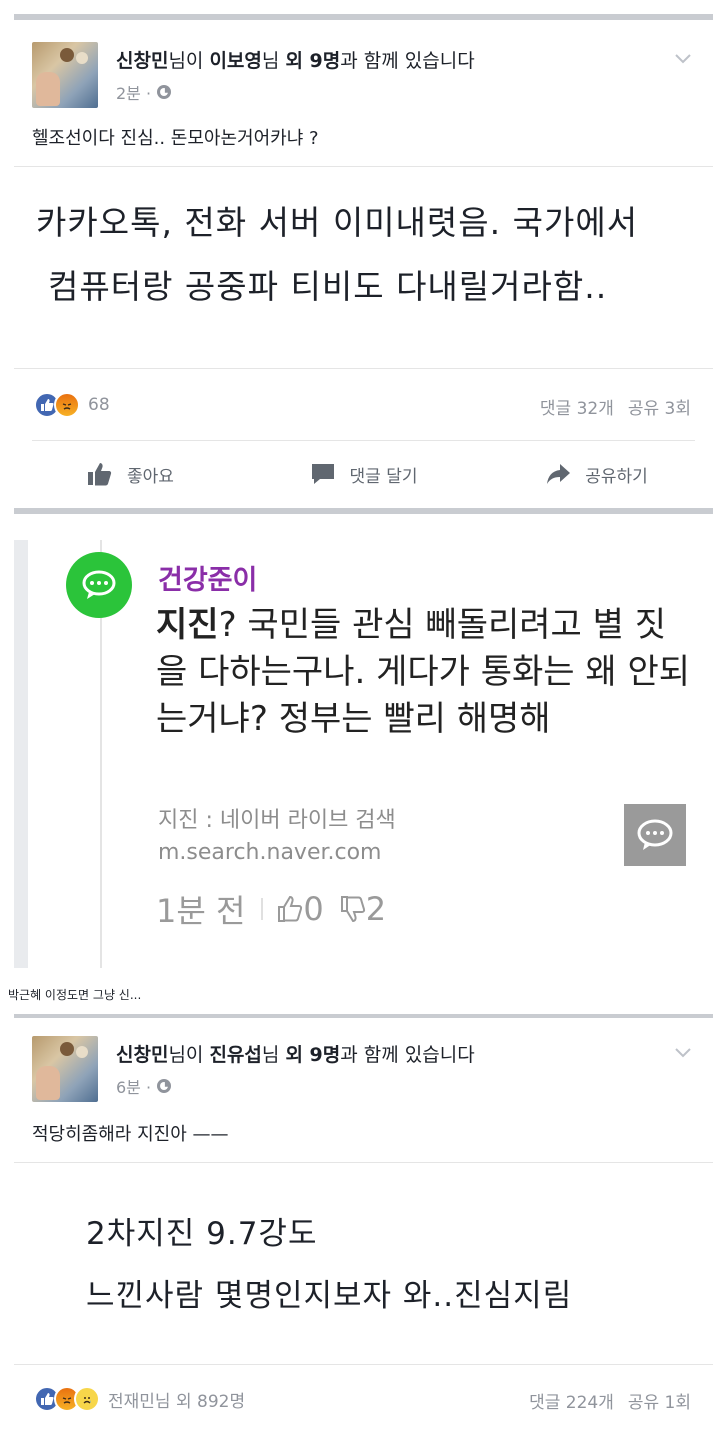  What do you see at coordinates (271, 909) in the screenshot?
I see `comment-footer: 1분 전 0 2` at bounding box center [271, 909].